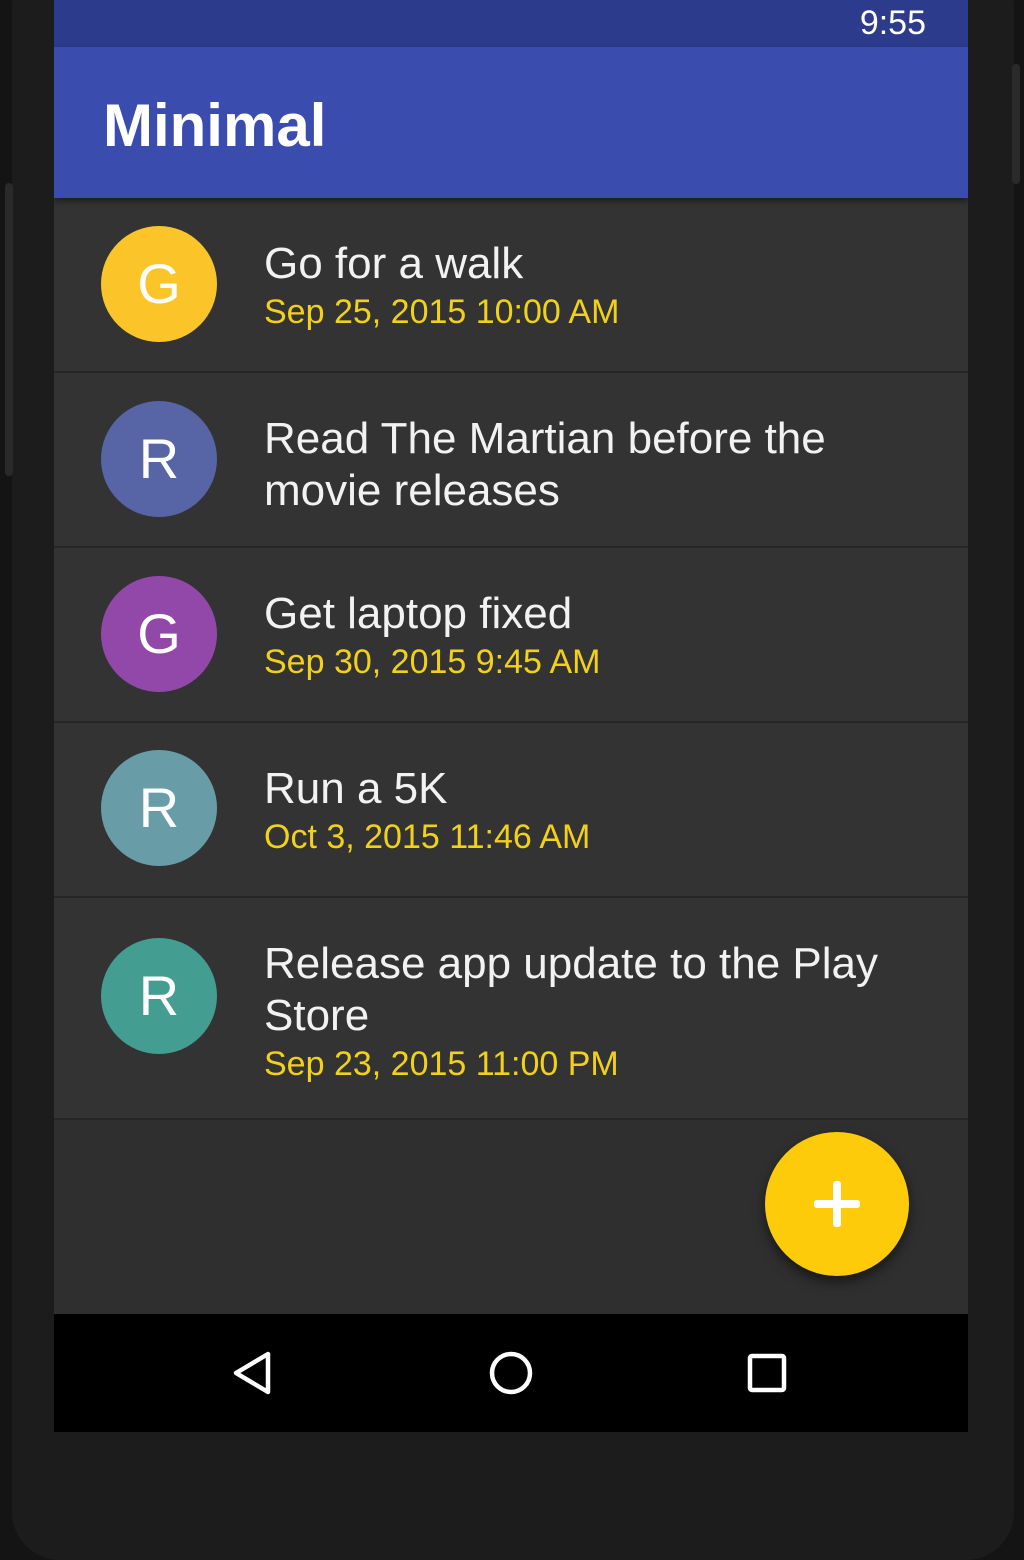 The image size is (1024, 1560). Describe the element at coordinates (596, 811) in the screenshot. I see `item-text: Run a 5K Oct 3, 2015 11:46 AM` at that location.